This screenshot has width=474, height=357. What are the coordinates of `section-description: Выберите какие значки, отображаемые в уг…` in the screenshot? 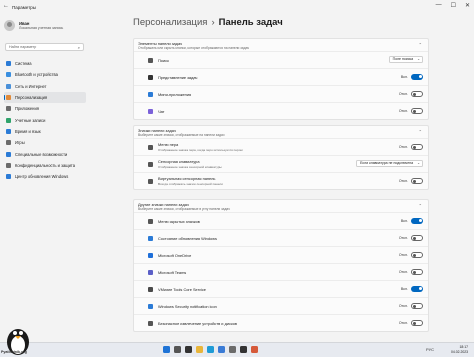 It's located at (184, 209).